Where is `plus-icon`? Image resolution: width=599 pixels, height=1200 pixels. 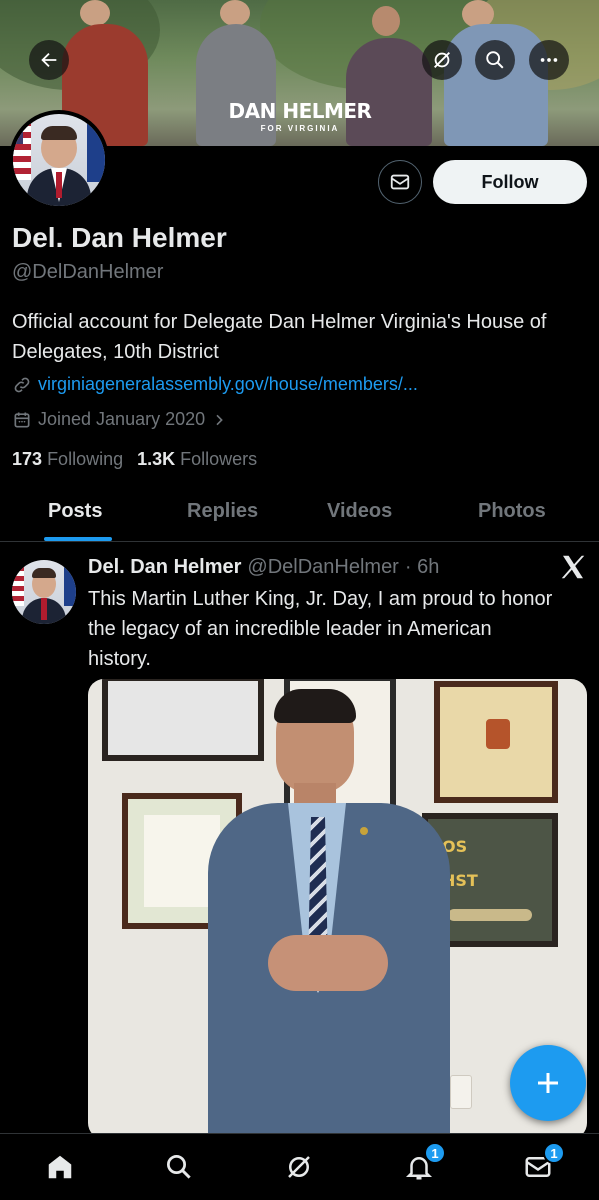 plus-icon is located at coordinates (548, 1083).